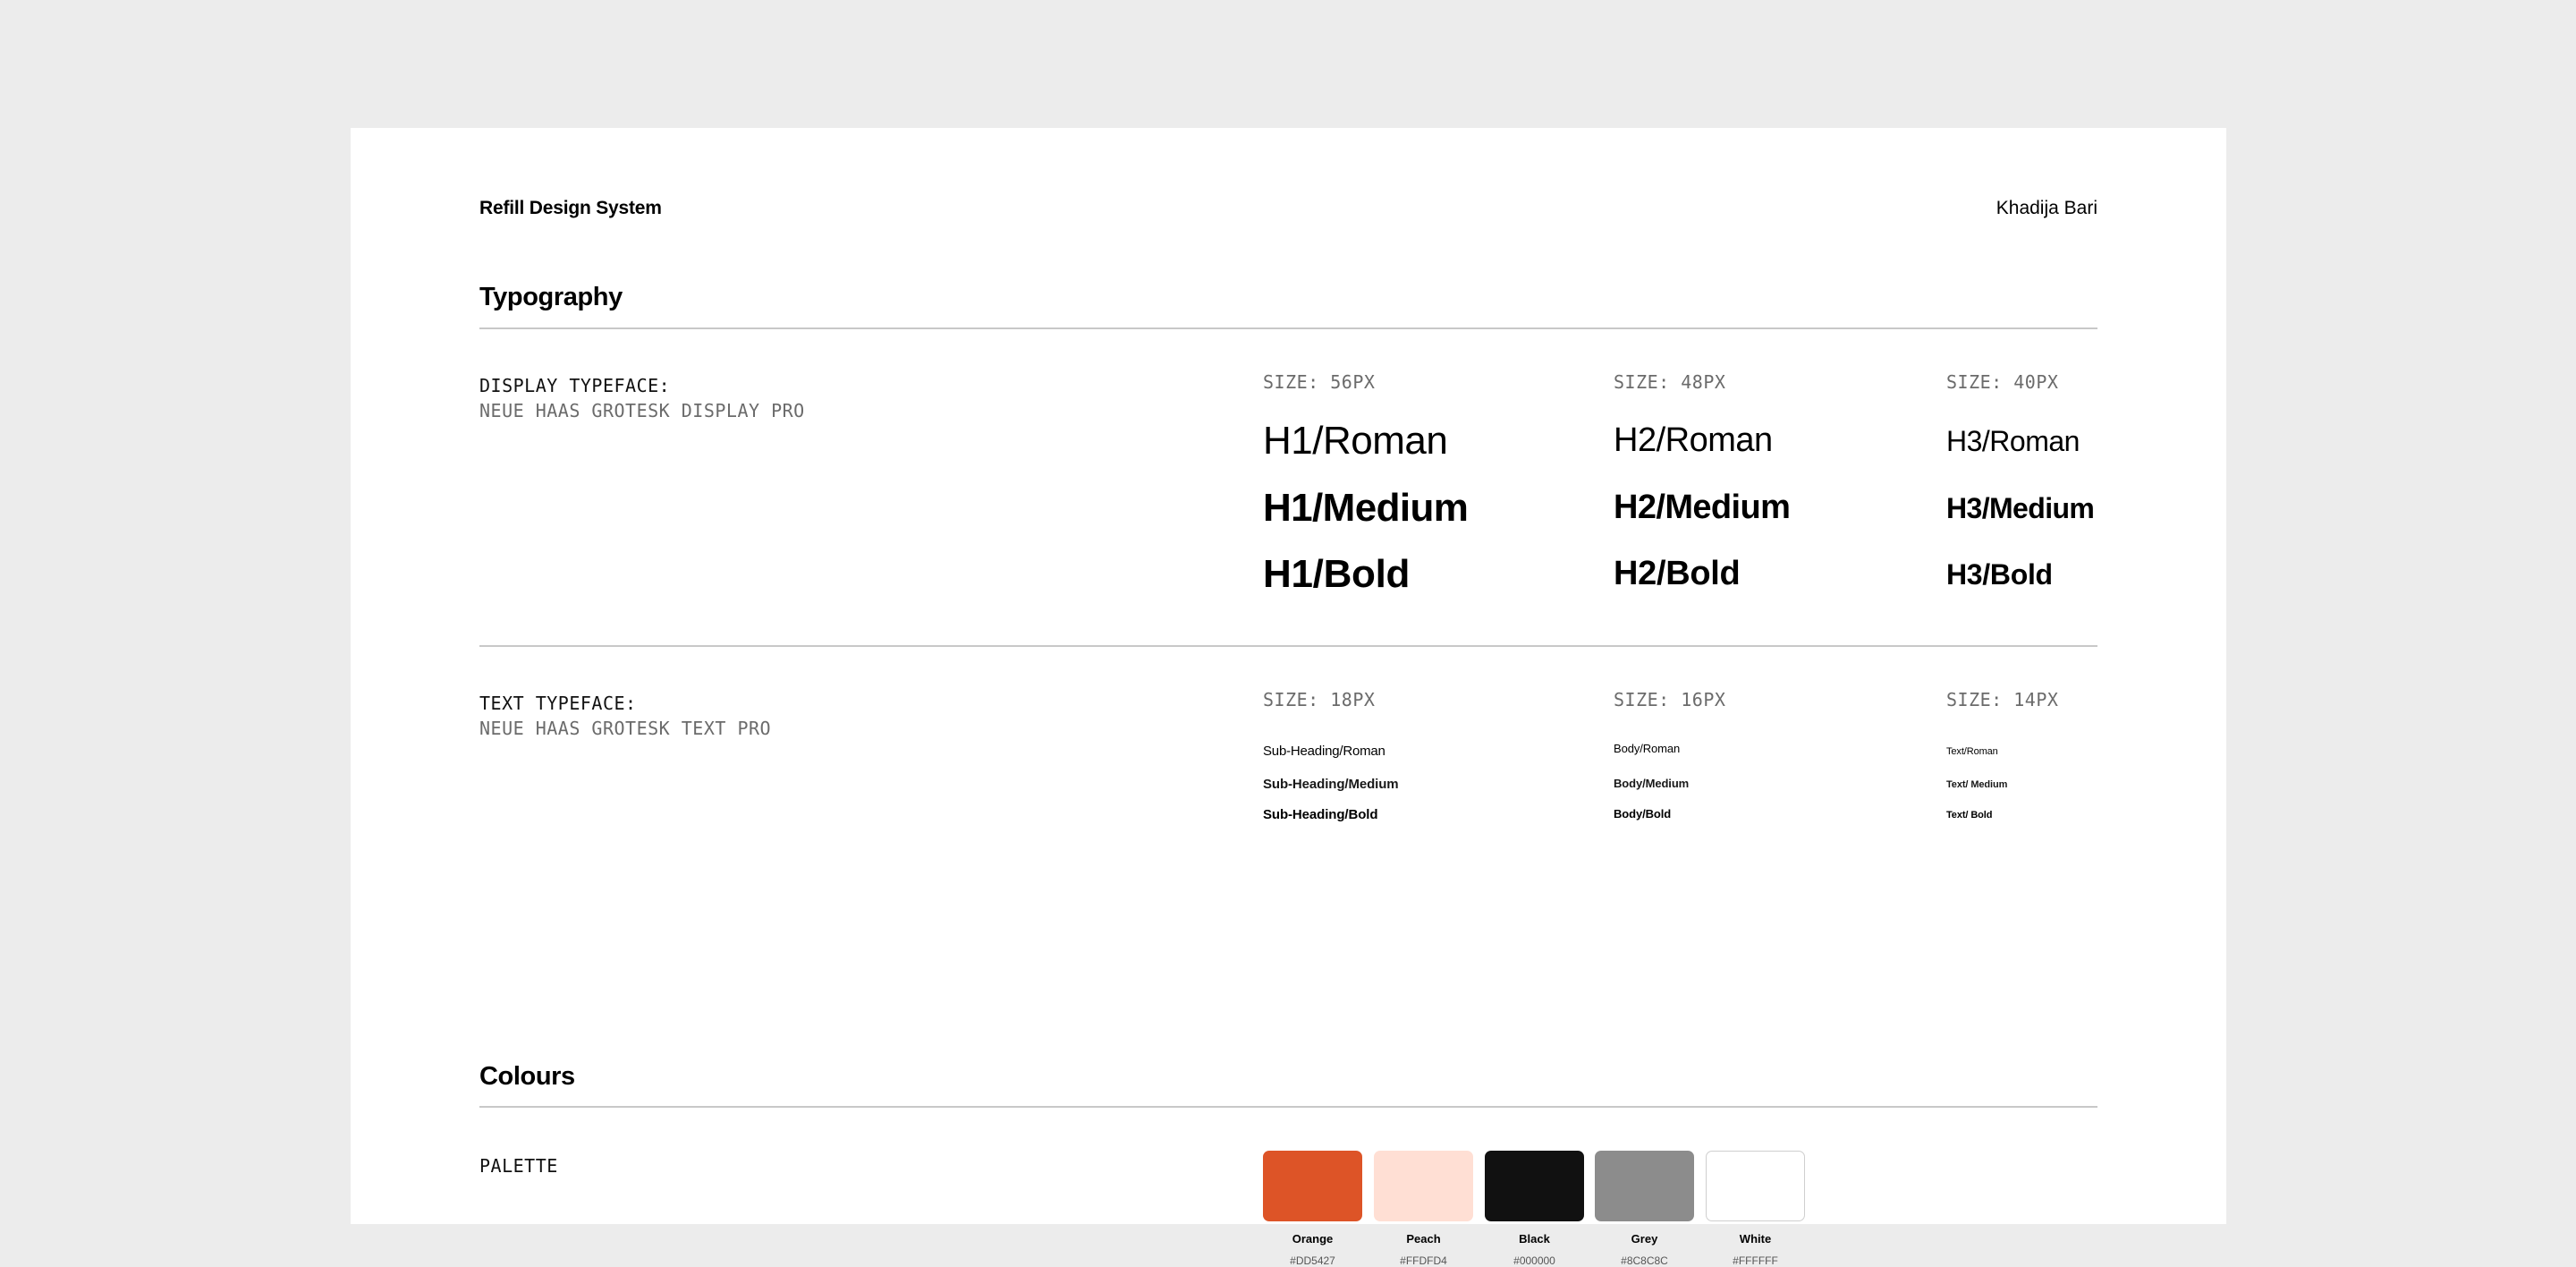  What do you see at coordinates (2002, 382) in the screenshot?
I see `h3-size-label: SIZE: 40PX` at bounding box center [2002, 382].